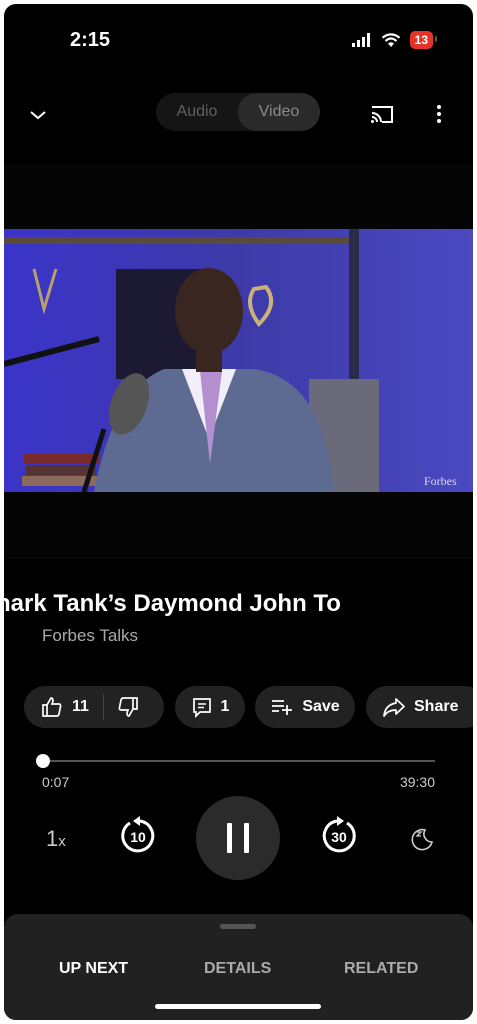 Image resolution: width=477 pixels, height=1024 pixels. I want to click on pause-button, so click(238, 838).